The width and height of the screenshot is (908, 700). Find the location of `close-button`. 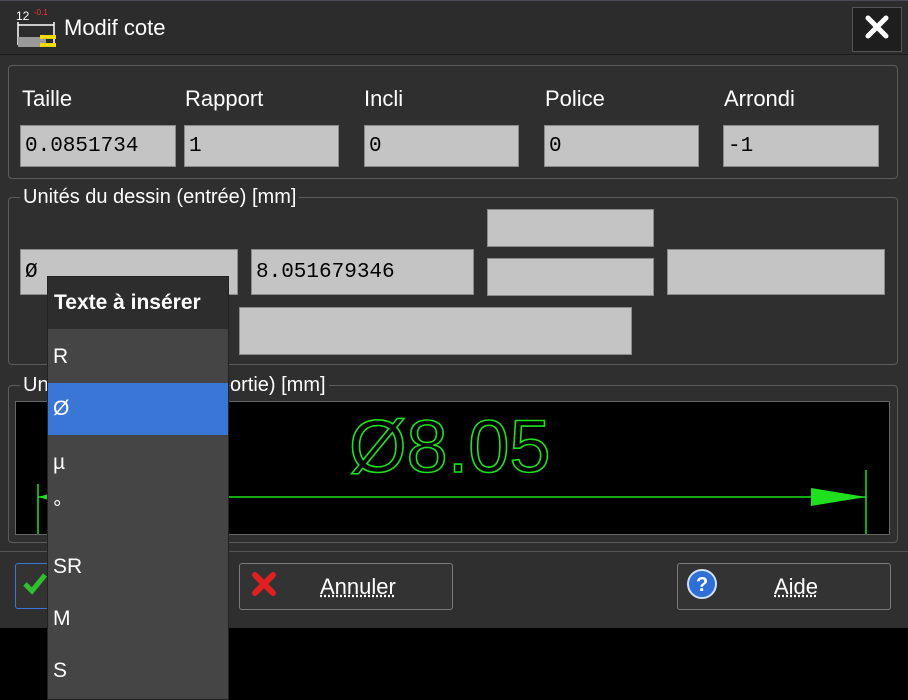

close-button is located at coordinates (877, 29).